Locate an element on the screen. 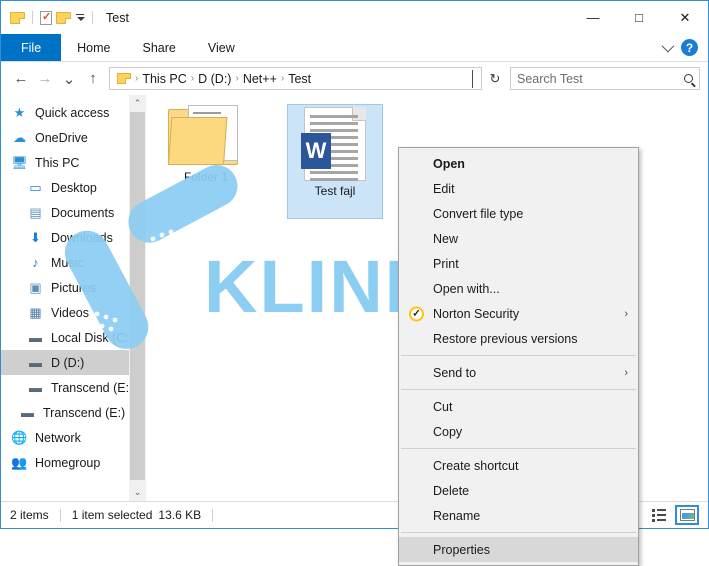 Image resolution: width=709 pixels, height=566 pixels. tab-view: View is located at coordinates (221, 47).